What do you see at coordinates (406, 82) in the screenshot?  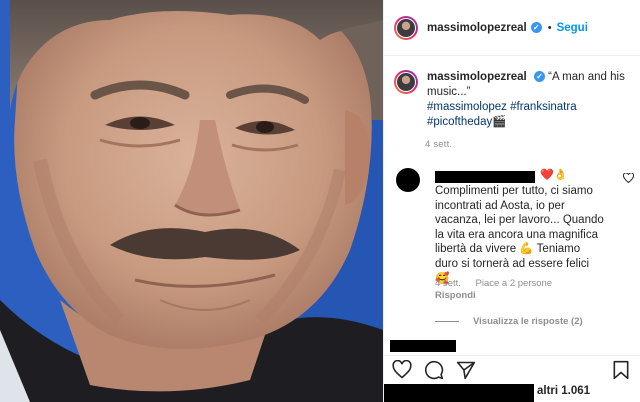 I see `caption-author-avatar` at bounding box center [406, 82].